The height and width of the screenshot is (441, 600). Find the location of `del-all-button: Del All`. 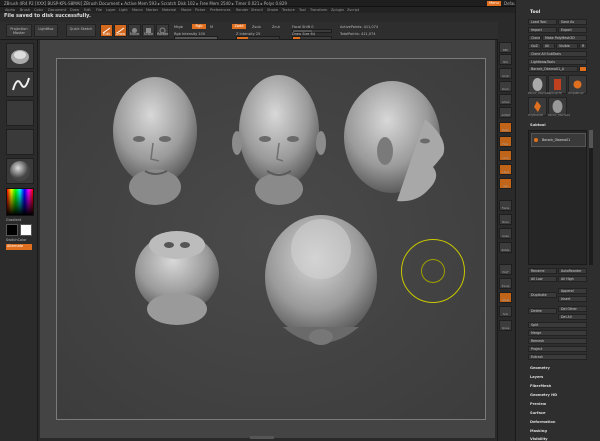

del-all-button: Del All is located at coordinates (572, 317).